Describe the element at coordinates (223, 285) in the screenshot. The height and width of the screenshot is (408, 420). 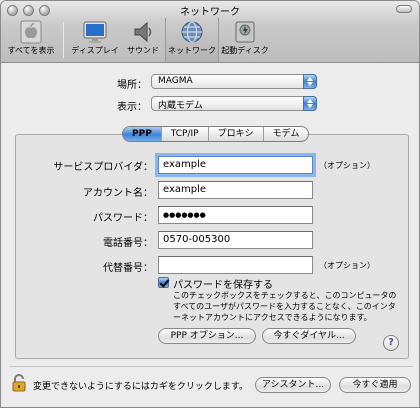
I see `save-password-label: パスワードを保存する` at that location.